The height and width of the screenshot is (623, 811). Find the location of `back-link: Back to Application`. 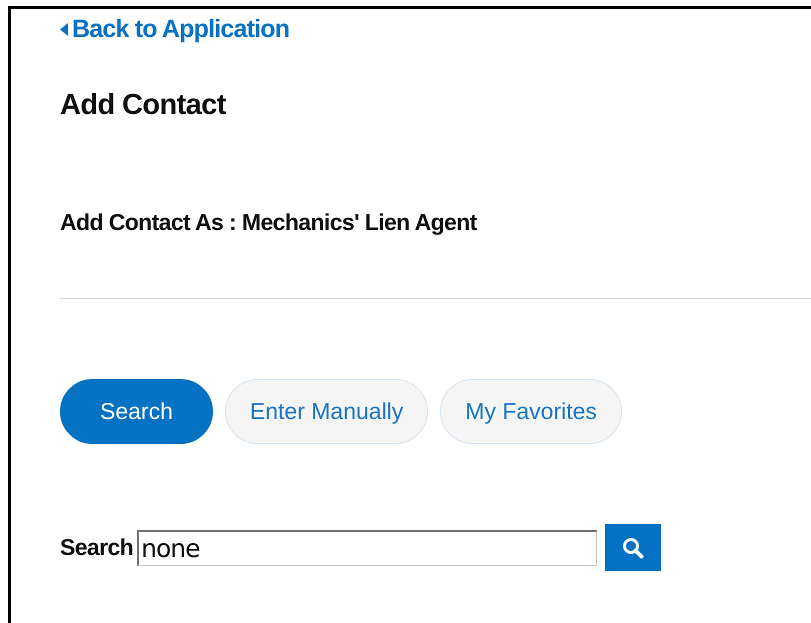

back-link: Back to Application is located at coordinates (175, 29).